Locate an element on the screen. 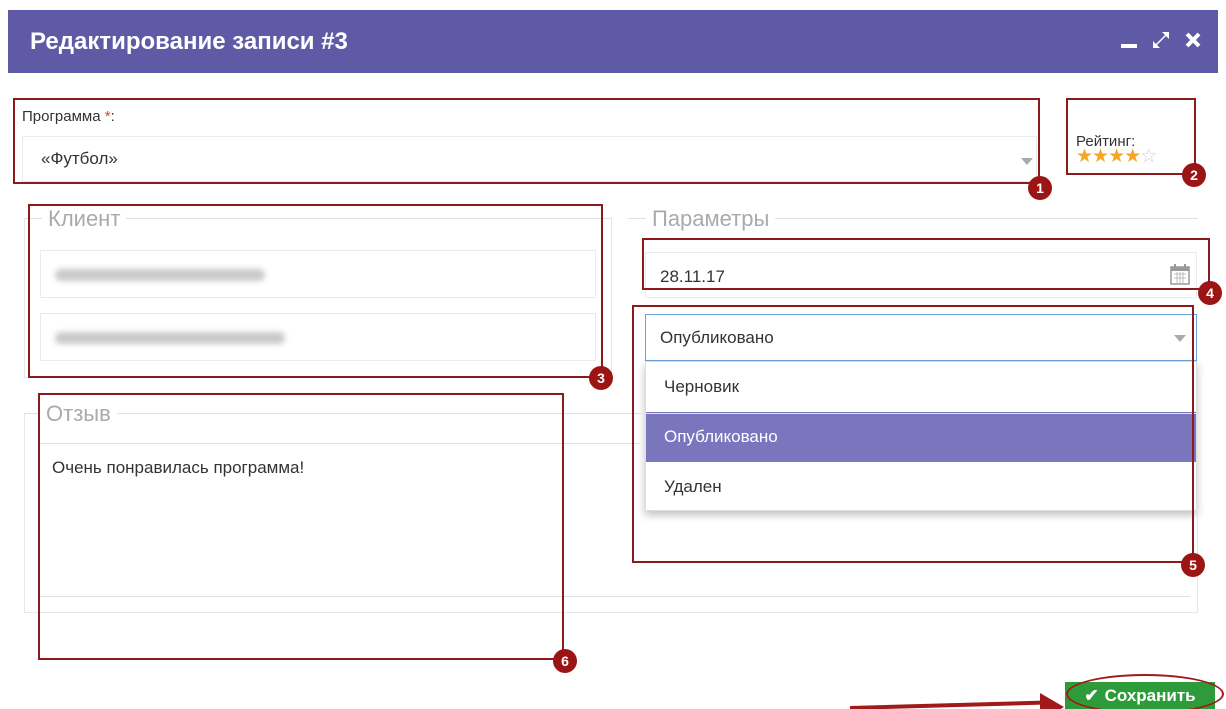 This screenshot has width=1226, height=709. params-legend: Параметры is located at coordinates (711, 219).